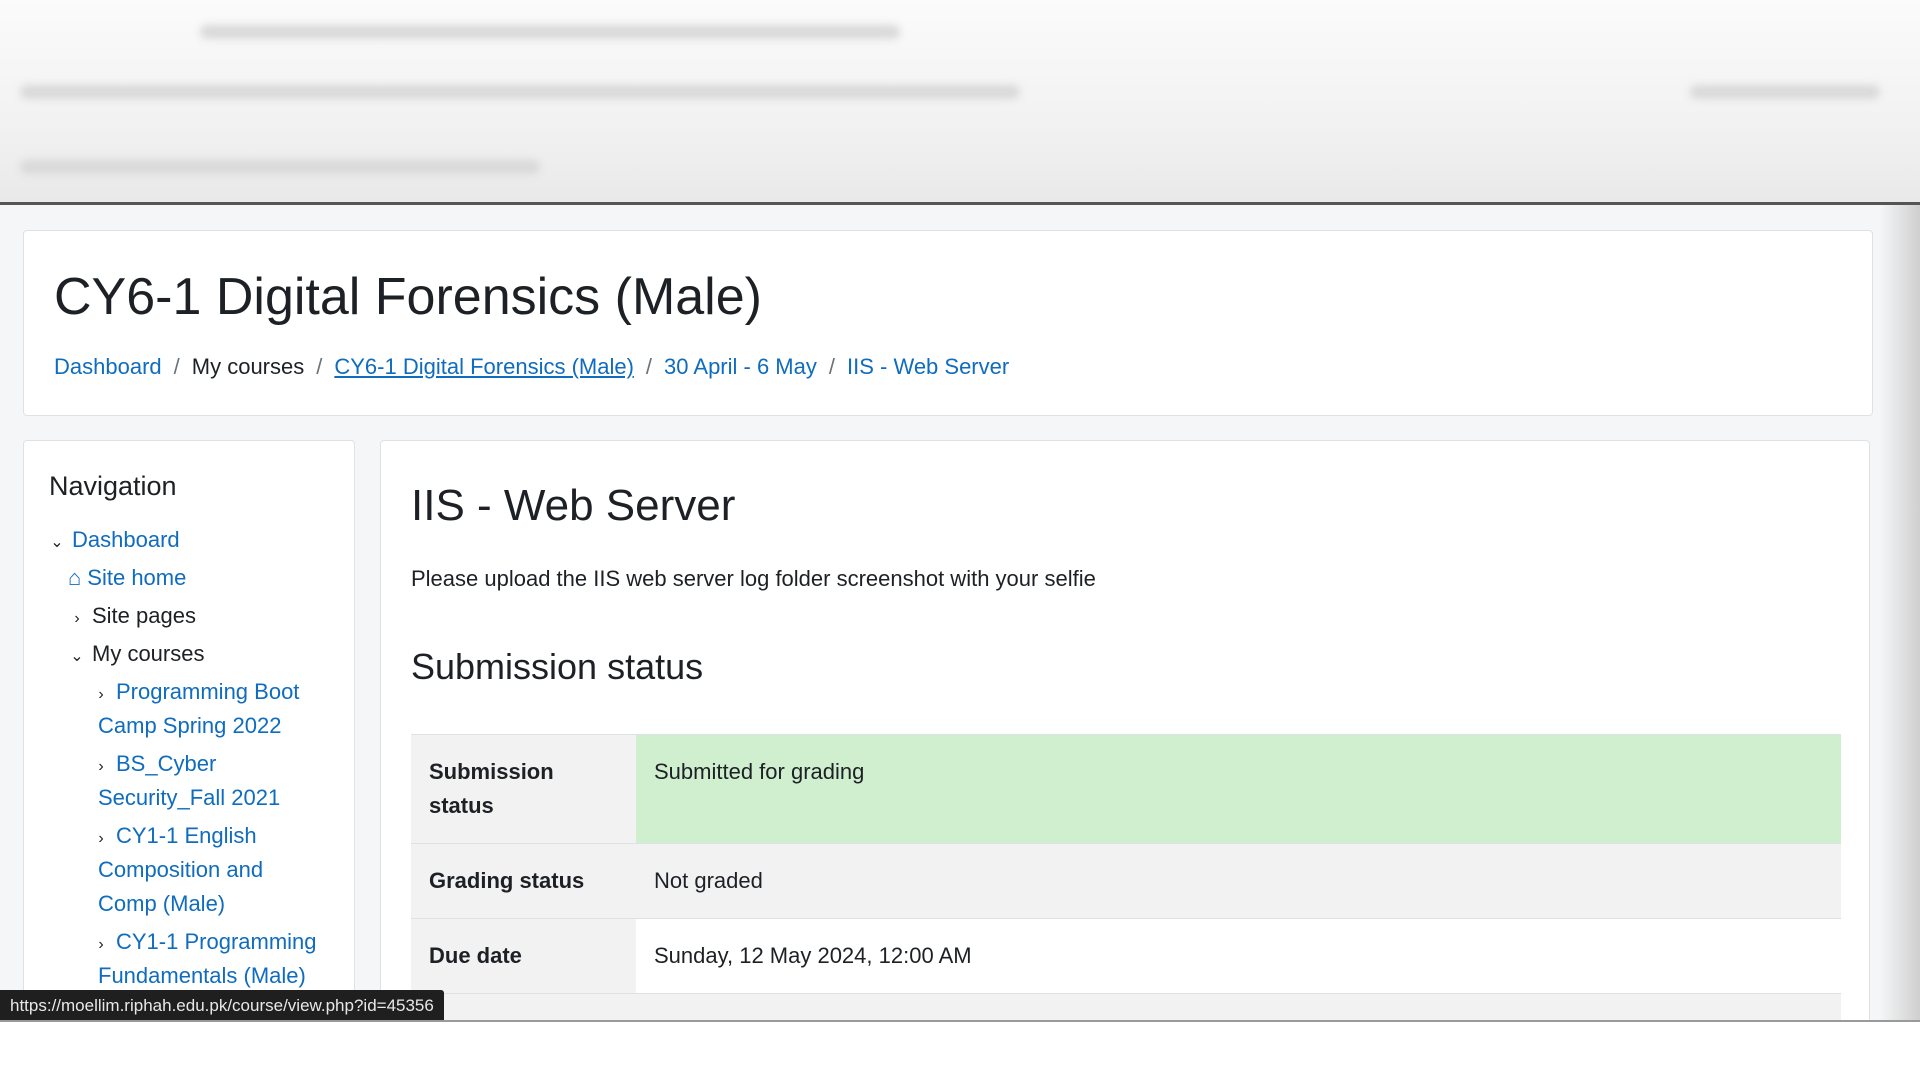  What do you see at coordinates (740, 367) in the screenshot?
I see `breadcrumb-section: 30 April - 6 May` at bounding box center [740, 367].